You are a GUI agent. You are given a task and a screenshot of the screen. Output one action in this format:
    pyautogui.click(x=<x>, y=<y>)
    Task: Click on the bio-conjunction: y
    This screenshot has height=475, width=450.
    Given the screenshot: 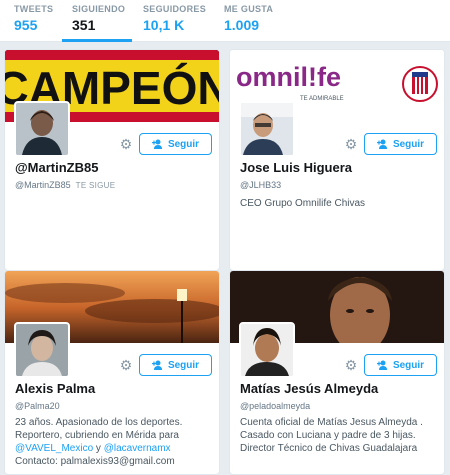 What is the action you would take?
    pyautogui.click(x=98, y=448)
    